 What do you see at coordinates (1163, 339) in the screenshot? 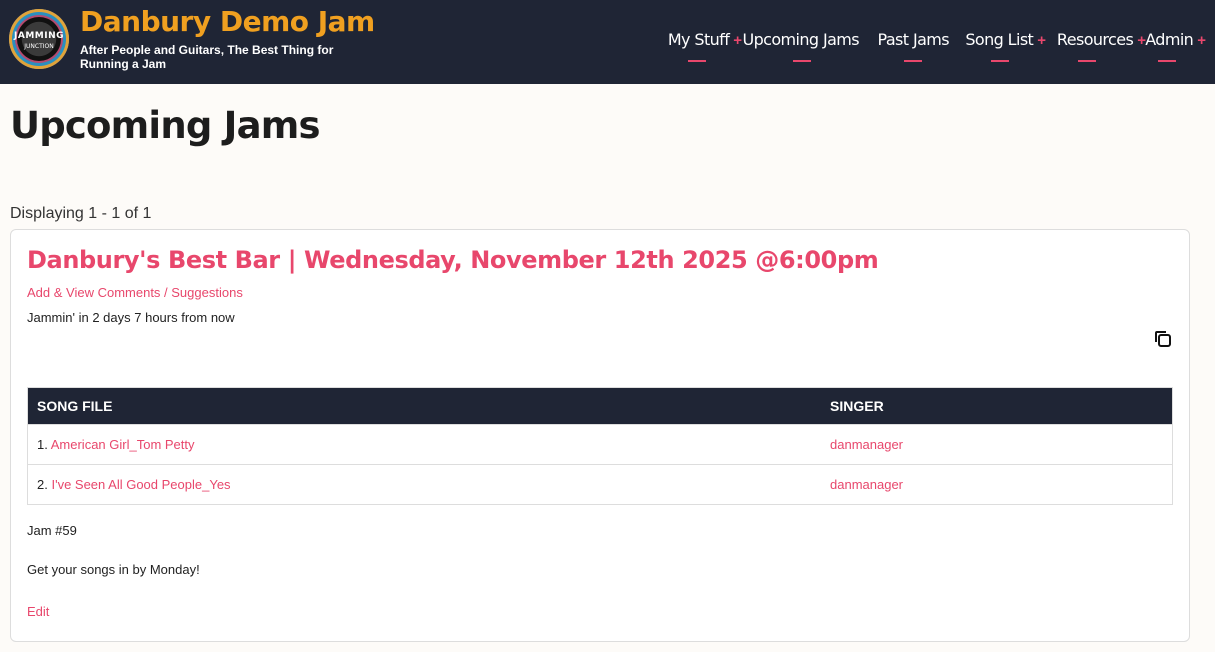
I see `copy-icon` at bounding box center [1163, 339].